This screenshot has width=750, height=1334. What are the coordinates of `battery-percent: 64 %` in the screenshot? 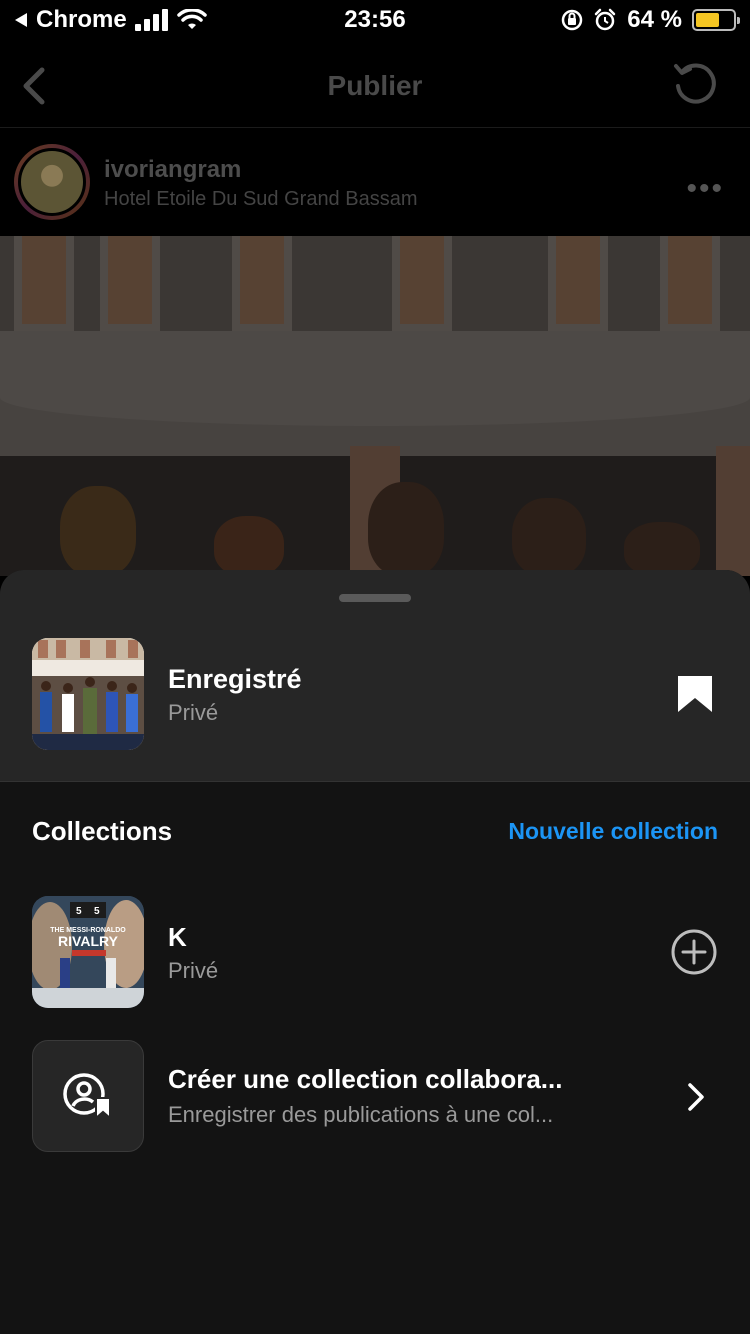 It's located at (654, 19).